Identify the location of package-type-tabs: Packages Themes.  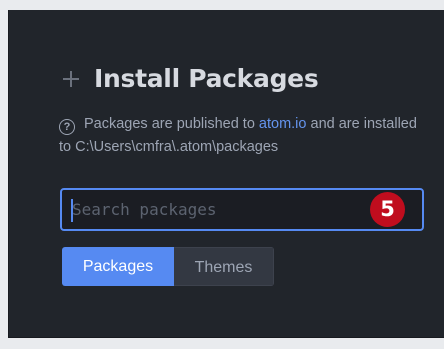
(168, 266).